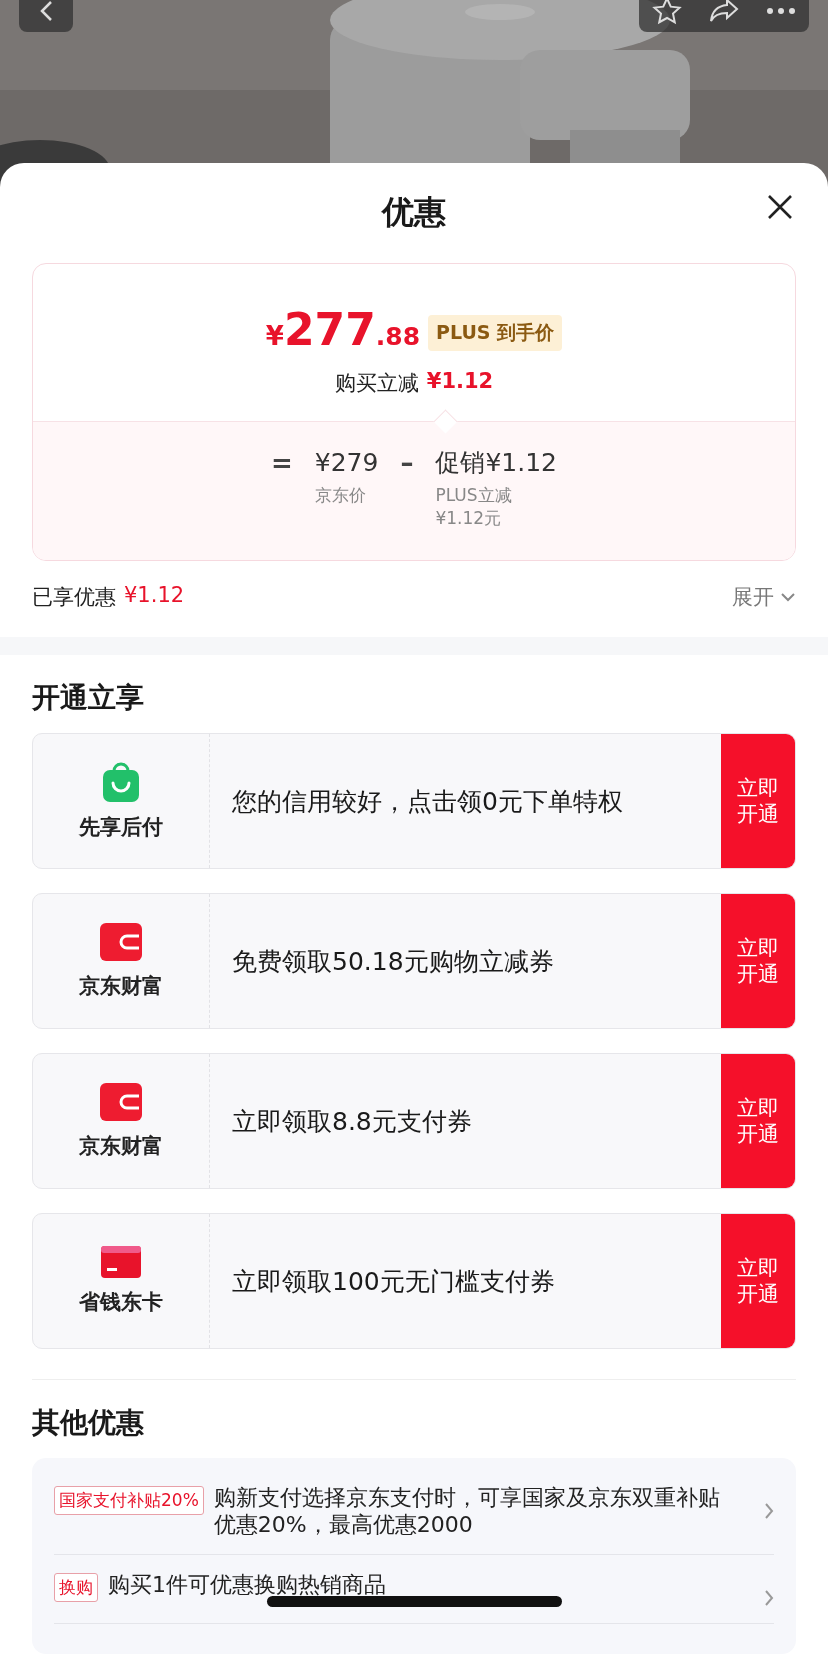 This screenshot has height=1654, width=828. I want to click on formula-operator: –, so click(407, 463).